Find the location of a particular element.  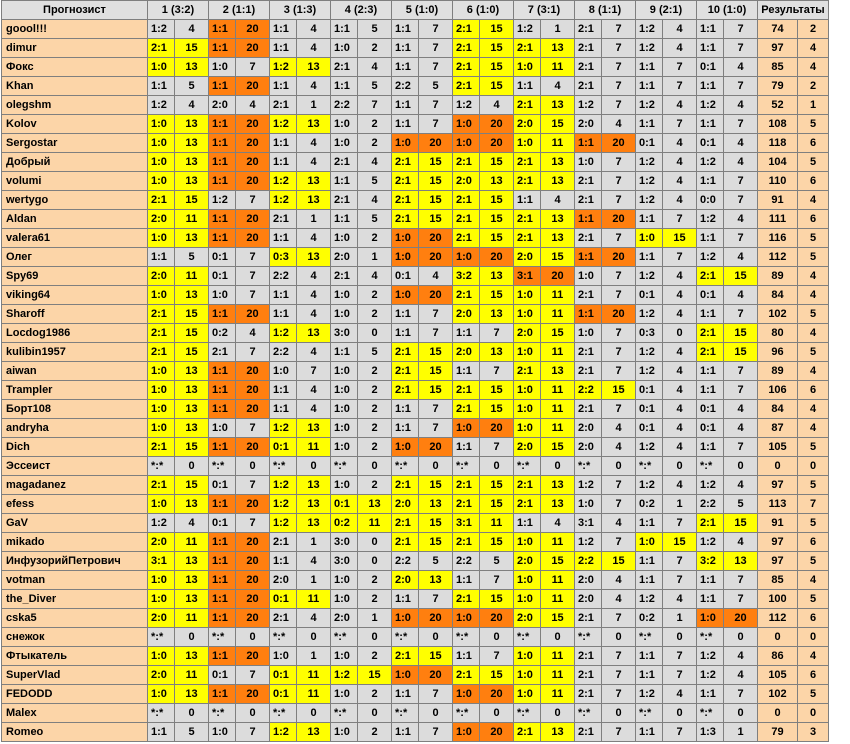

prediction-score: 2:2 is located at coordinates (710, 504).